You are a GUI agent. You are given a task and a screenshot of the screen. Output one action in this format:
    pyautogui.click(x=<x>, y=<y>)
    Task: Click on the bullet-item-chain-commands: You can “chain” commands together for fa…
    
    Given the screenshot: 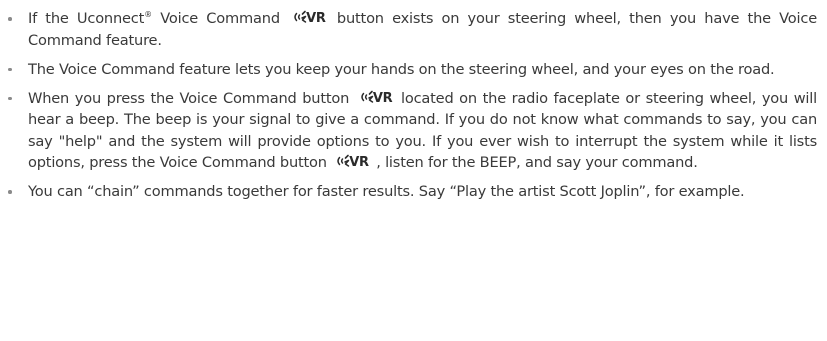 What is the action you would take?
    pyautogui.click(x=408, y=192)
    